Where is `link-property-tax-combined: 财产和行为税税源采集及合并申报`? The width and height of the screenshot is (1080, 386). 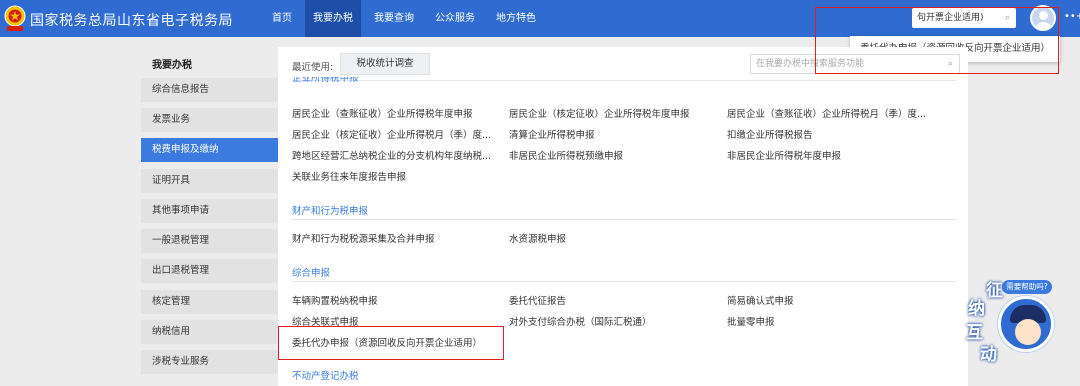 link-property-tax-combined: 财产和行为税税源采集及合并申报 is located at coordinates (363, 238).